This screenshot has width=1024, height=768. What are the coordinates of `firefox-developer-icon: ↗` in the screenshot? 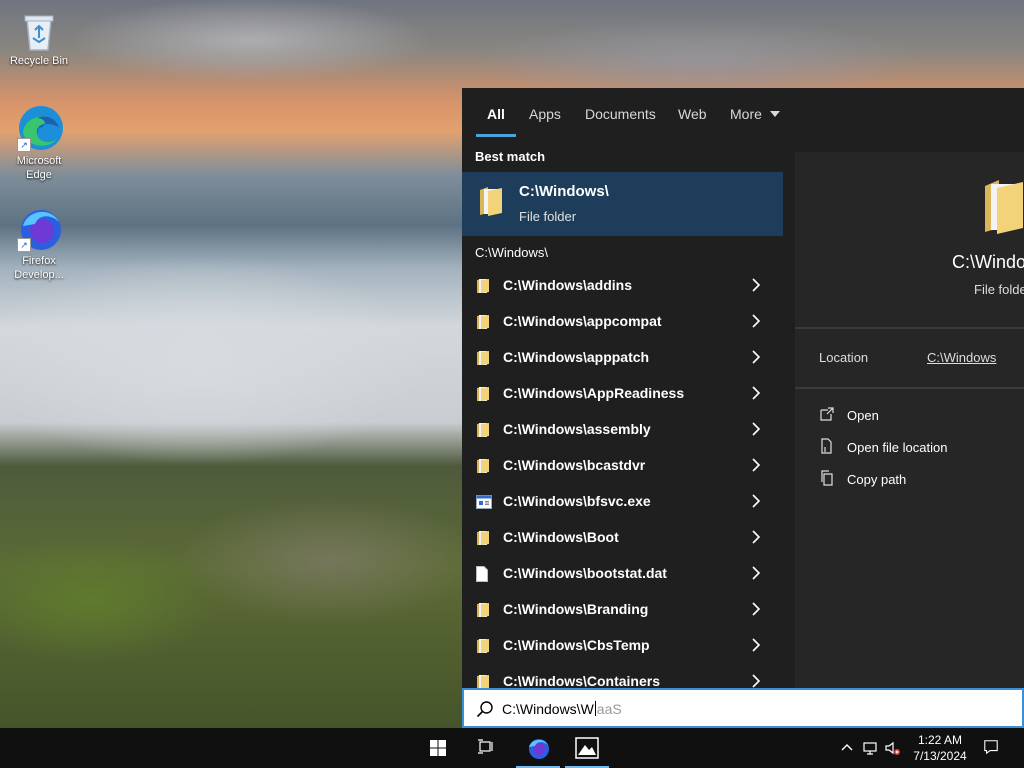 It's located at (39, 228).